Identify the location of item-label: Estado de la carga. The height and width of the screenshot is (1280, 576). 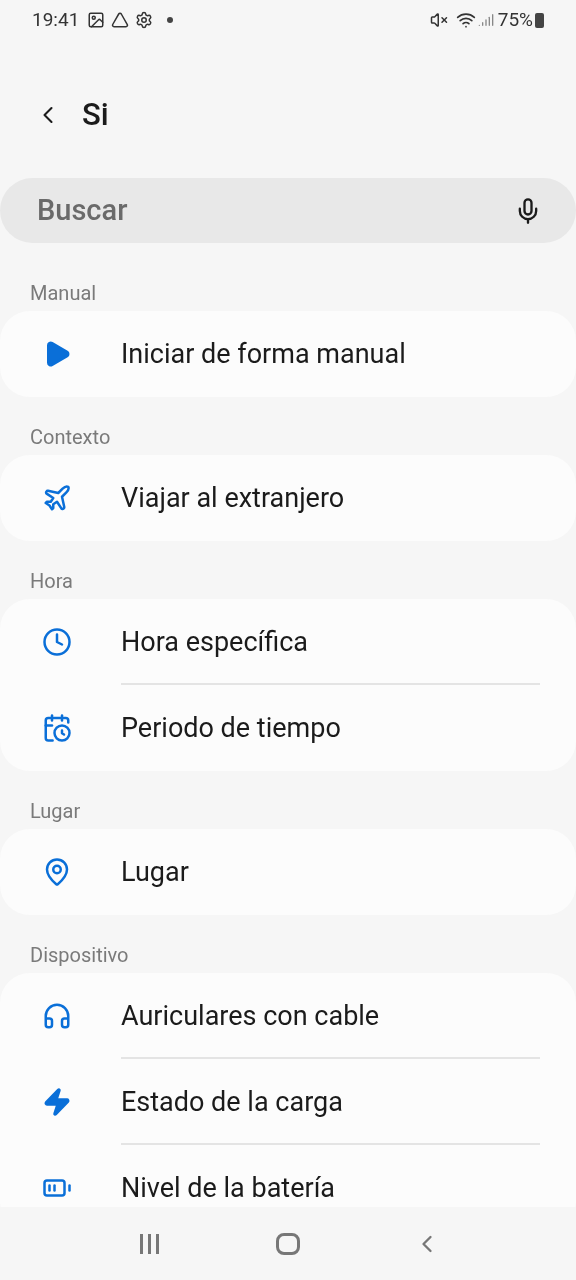
(232, 1102).